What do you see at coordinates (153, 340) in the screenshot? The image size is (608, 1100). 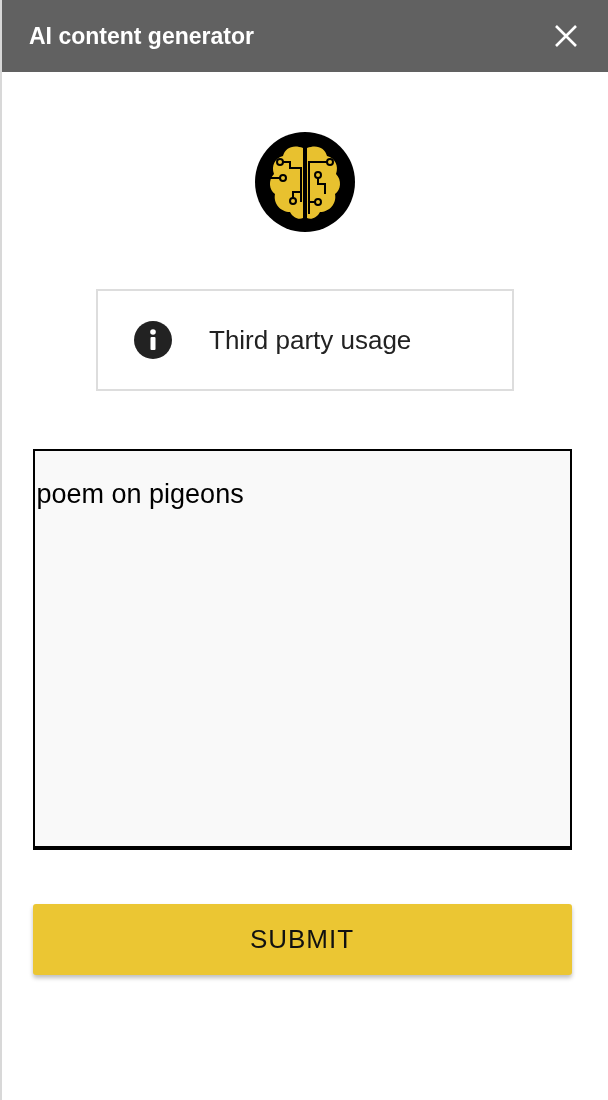 I see `info-icon` at bounding box center [153, 340].